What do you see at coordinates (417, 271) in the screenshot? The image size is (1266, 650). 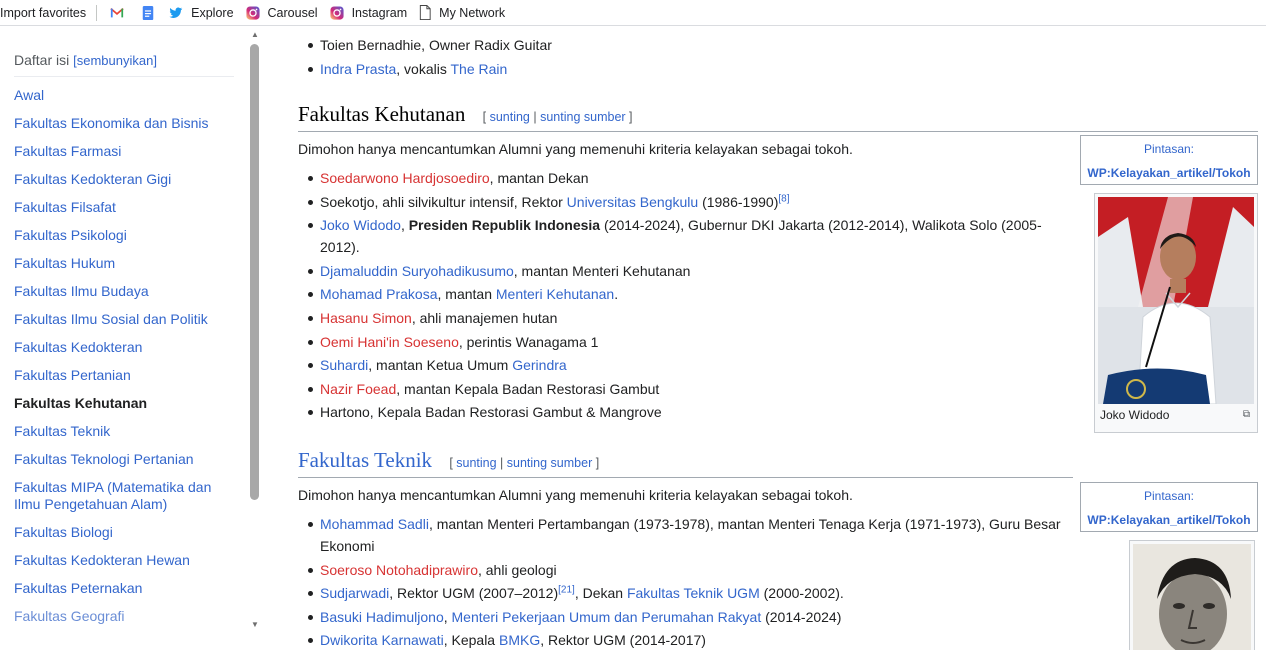 I see `person-link: Djamaluddin Suryohadikusumo` at bounding box center [417, 271].